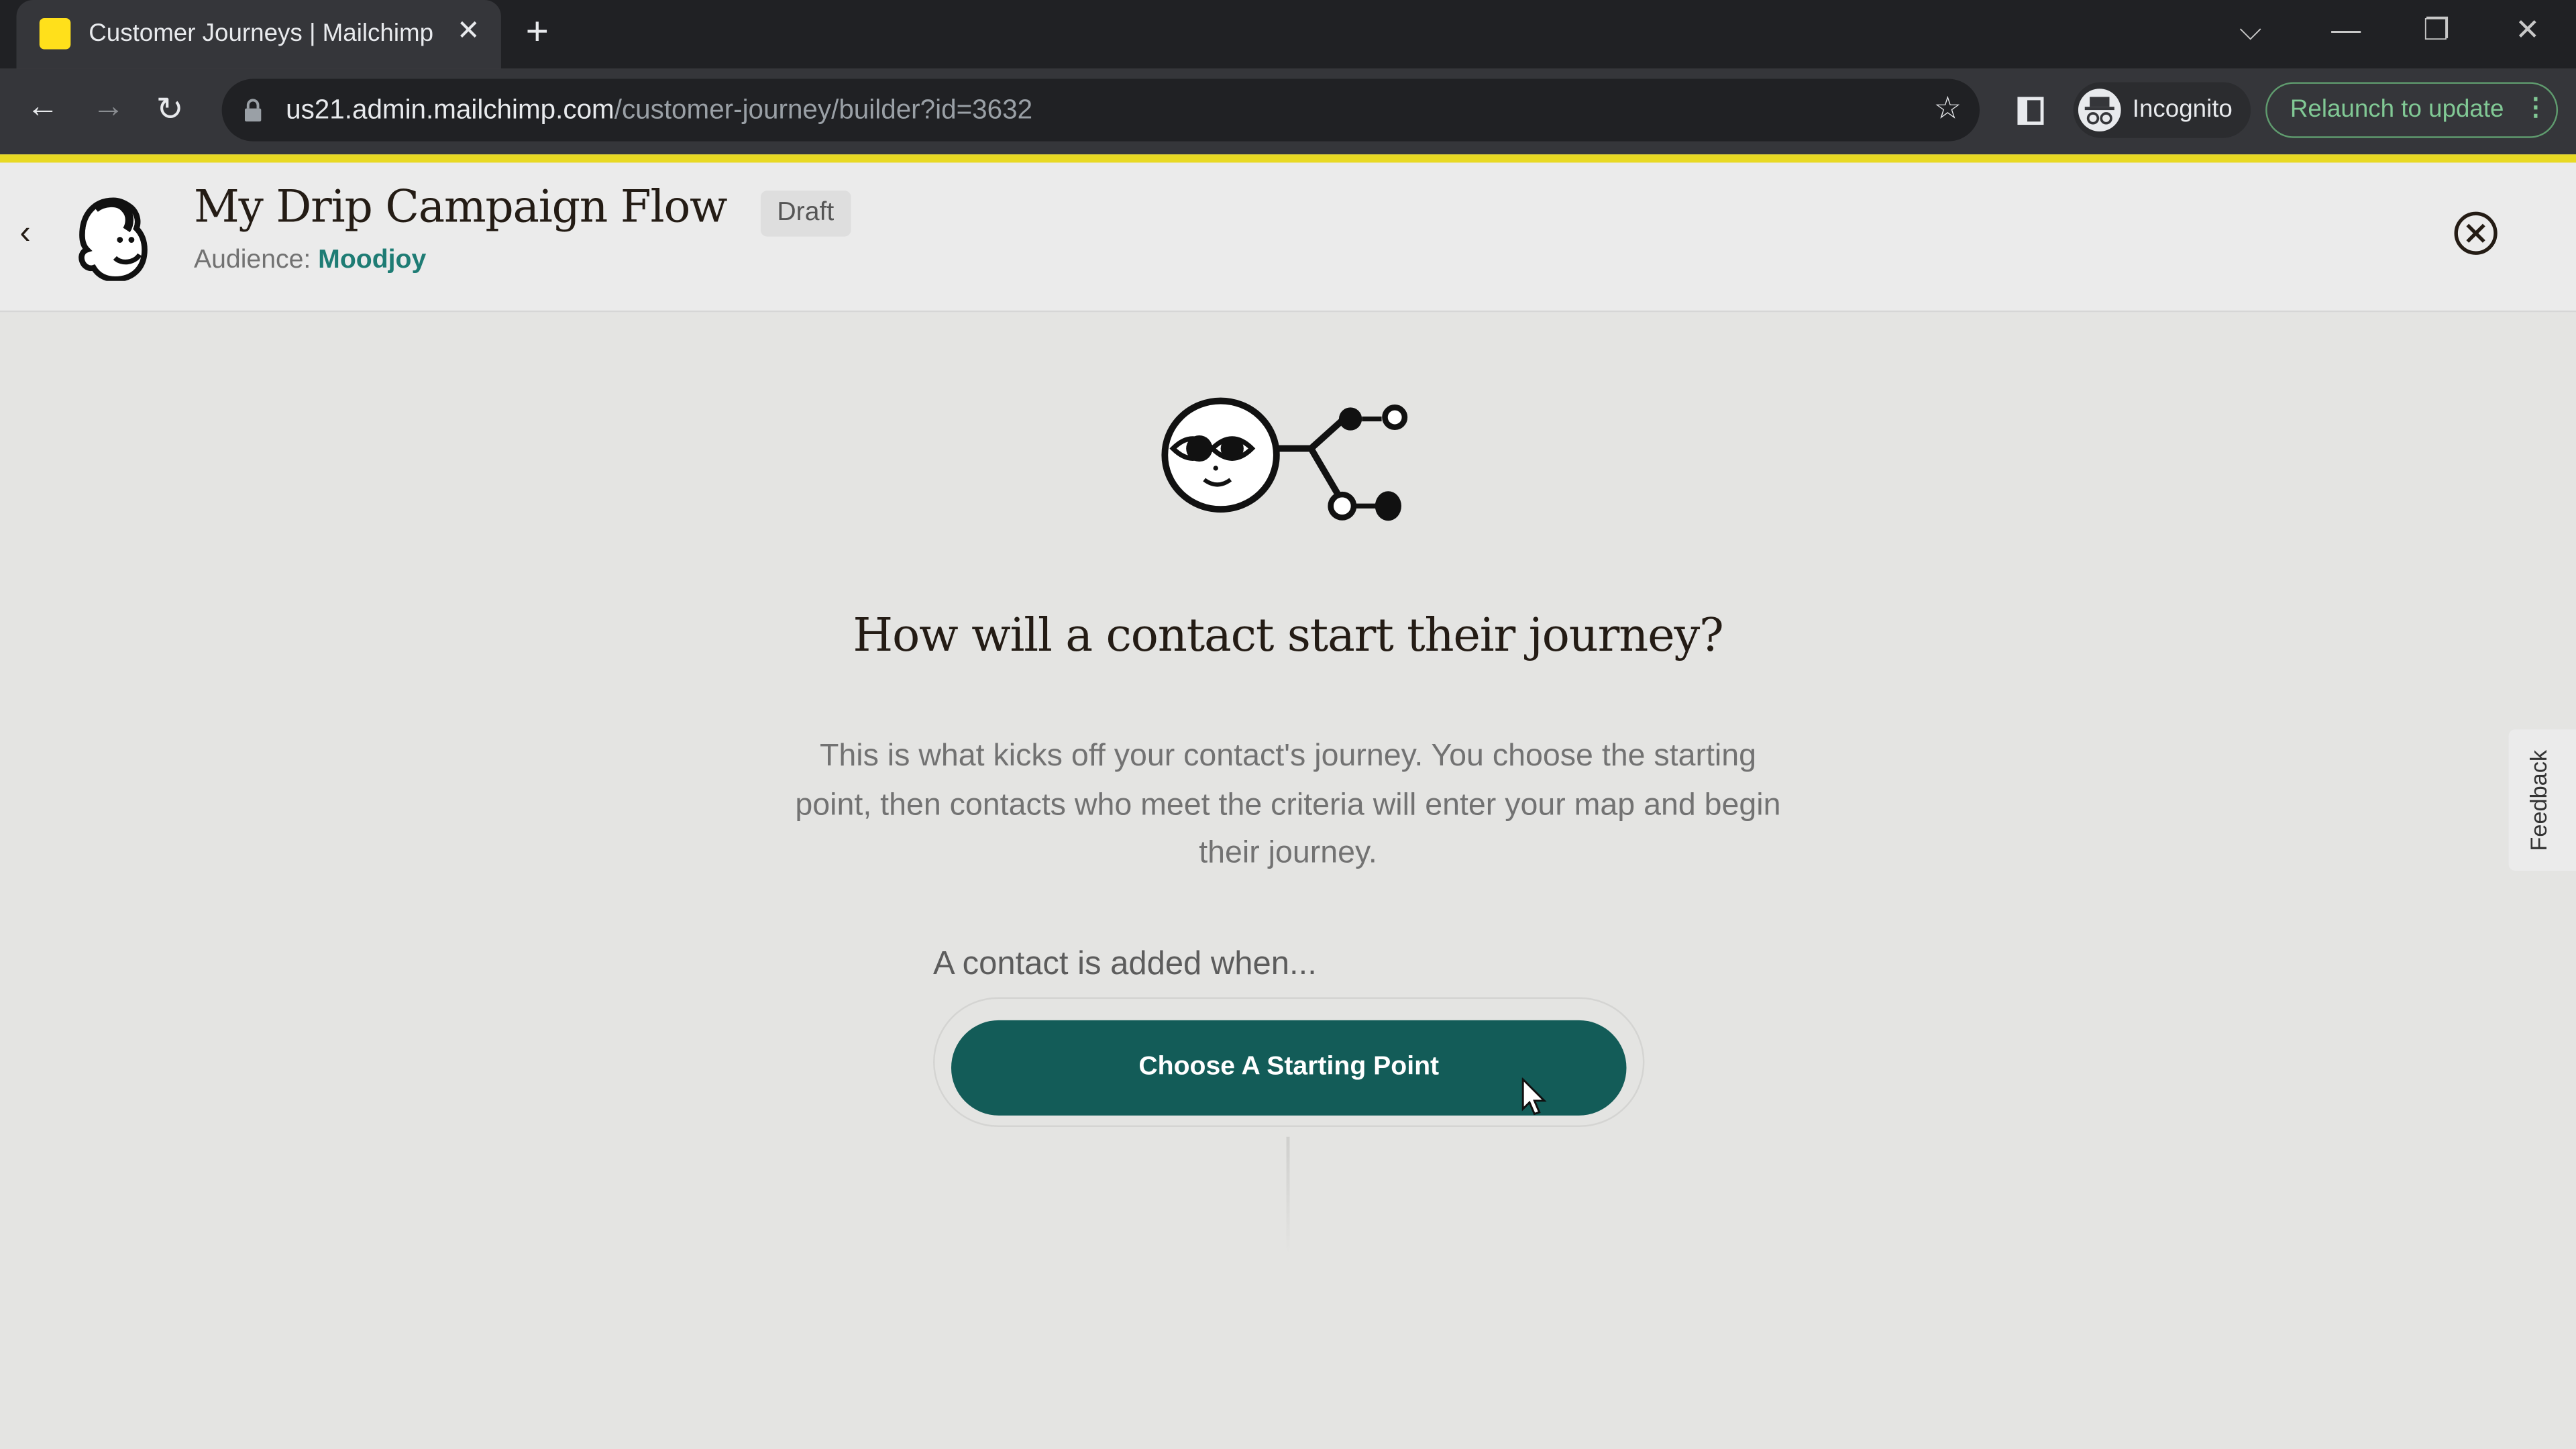 The height and width of the screenshot is (1449, 2576). What do you see at coordinates (2536, 107) in the screenshot?
I see `more-menu-icon: ⋮` at bounding box center [2536, 107].